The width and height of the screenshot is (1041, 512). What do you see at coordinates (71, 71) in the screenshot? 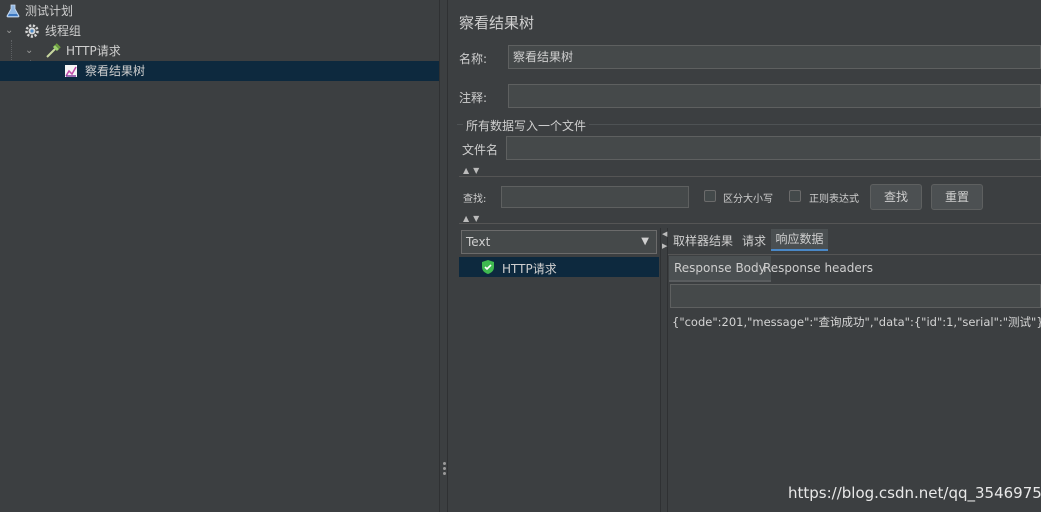
I see `chart-icon` at bounding box center [71, 71].